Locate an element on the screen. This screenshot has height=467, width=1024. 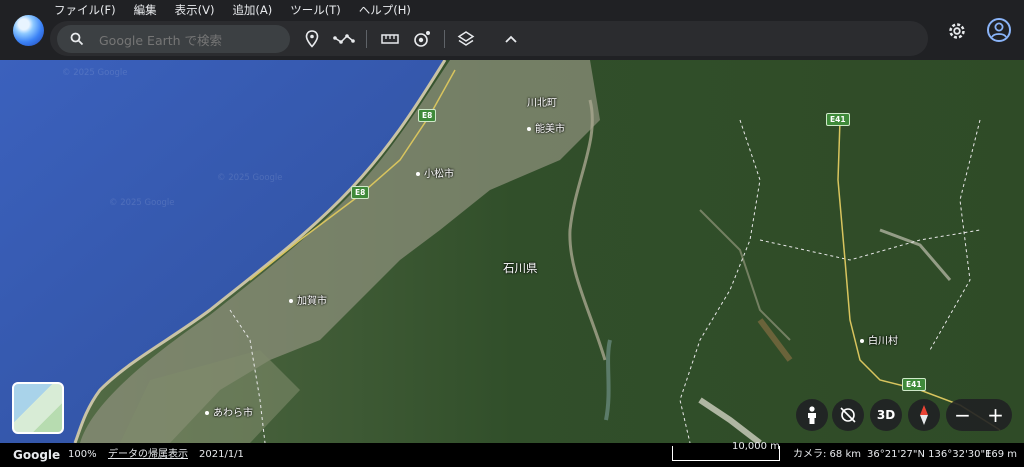
scale-bar is located at coordinates (726, 453).